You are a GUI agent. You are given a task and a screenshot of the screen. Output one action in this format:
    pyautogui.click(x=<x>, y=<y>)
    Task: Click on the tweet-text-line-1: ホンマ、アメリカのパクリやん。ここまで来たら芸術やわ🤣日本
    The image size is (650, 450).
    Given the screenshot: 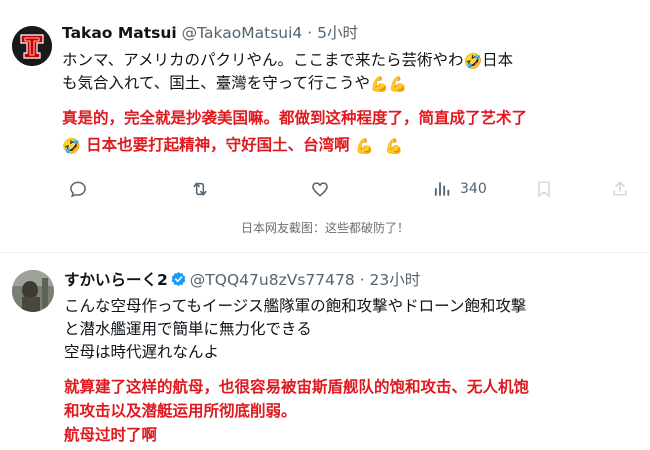 What is the action you would take?
    pyautogui.click(x=287, y=61)
    